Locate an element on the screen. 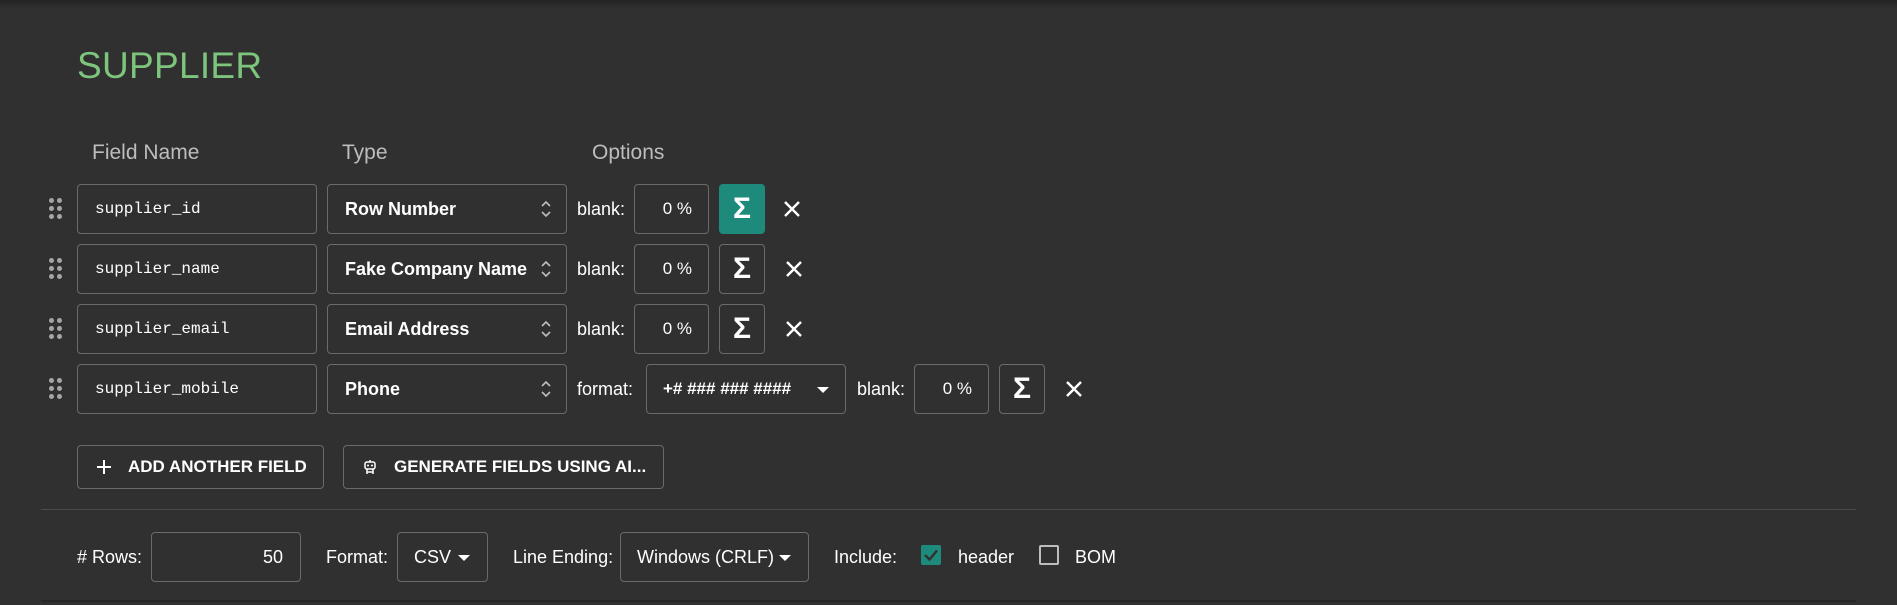  field-type-select: Email Address is located at coordinates (447, 329).